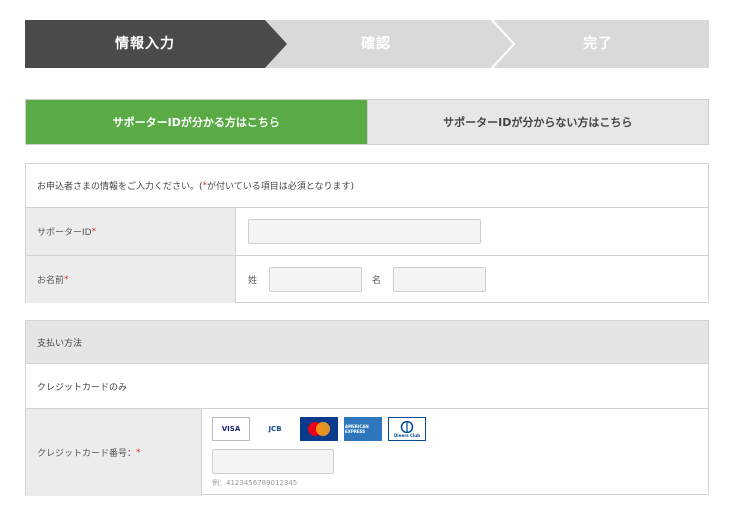 The image size is (750, 505). I want to click on name-cell: 姓 名, so click(472, 279).